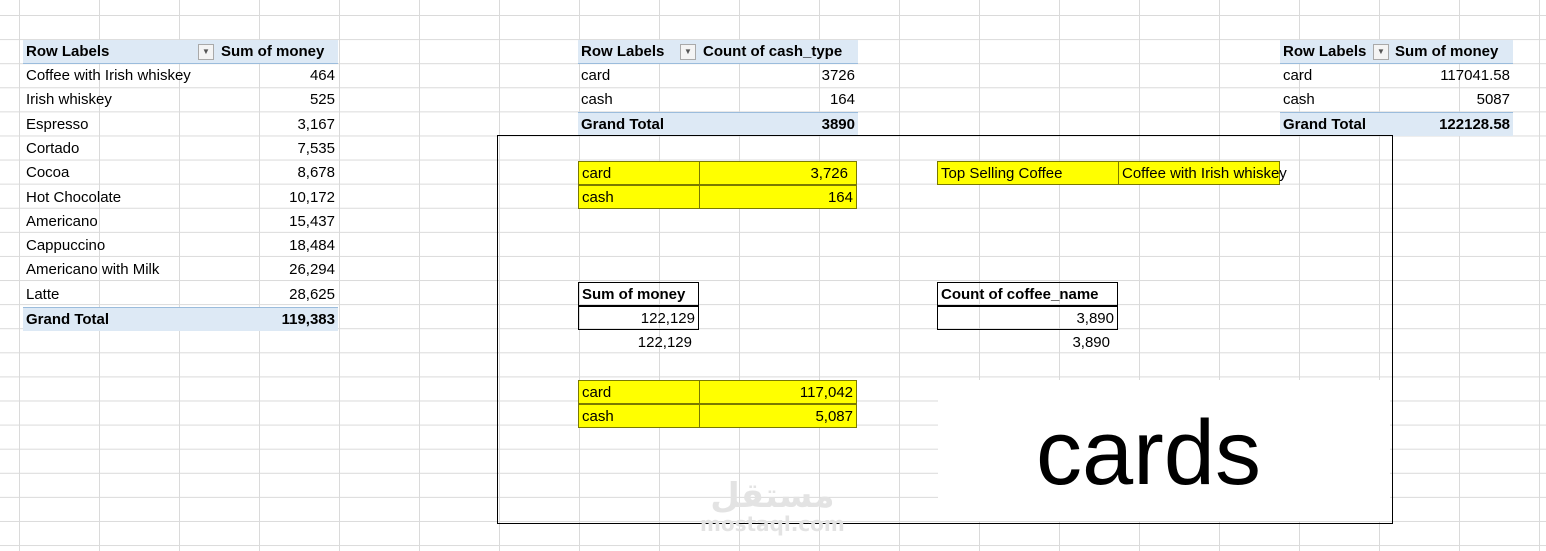 This screenshot has height=551, width=1546. I want to click on money-cash-label: cash, so click(639, 416).